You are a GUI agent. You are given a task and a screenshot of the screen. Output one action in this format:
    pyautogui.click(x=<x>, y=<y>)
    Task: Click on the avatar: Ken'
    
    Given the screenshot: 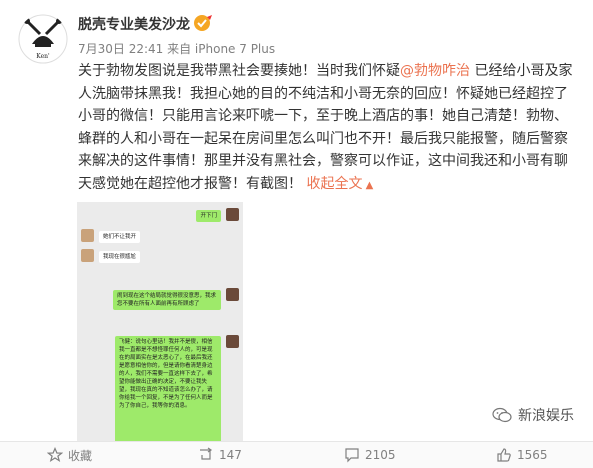 What is the action you would take?
    pyautogui.click(x=43, y=39)
    